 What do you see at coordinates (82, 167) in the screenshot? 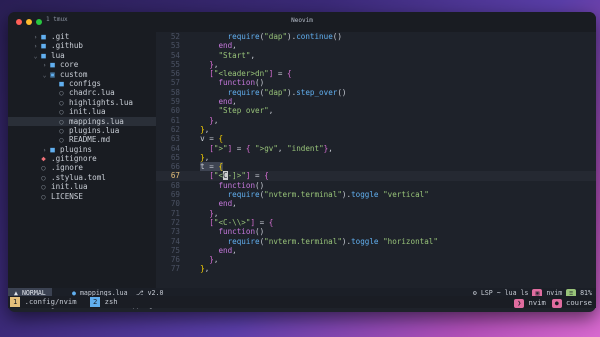
I see `tree-item: ○ .ignore` at bounding box center [82, 167].